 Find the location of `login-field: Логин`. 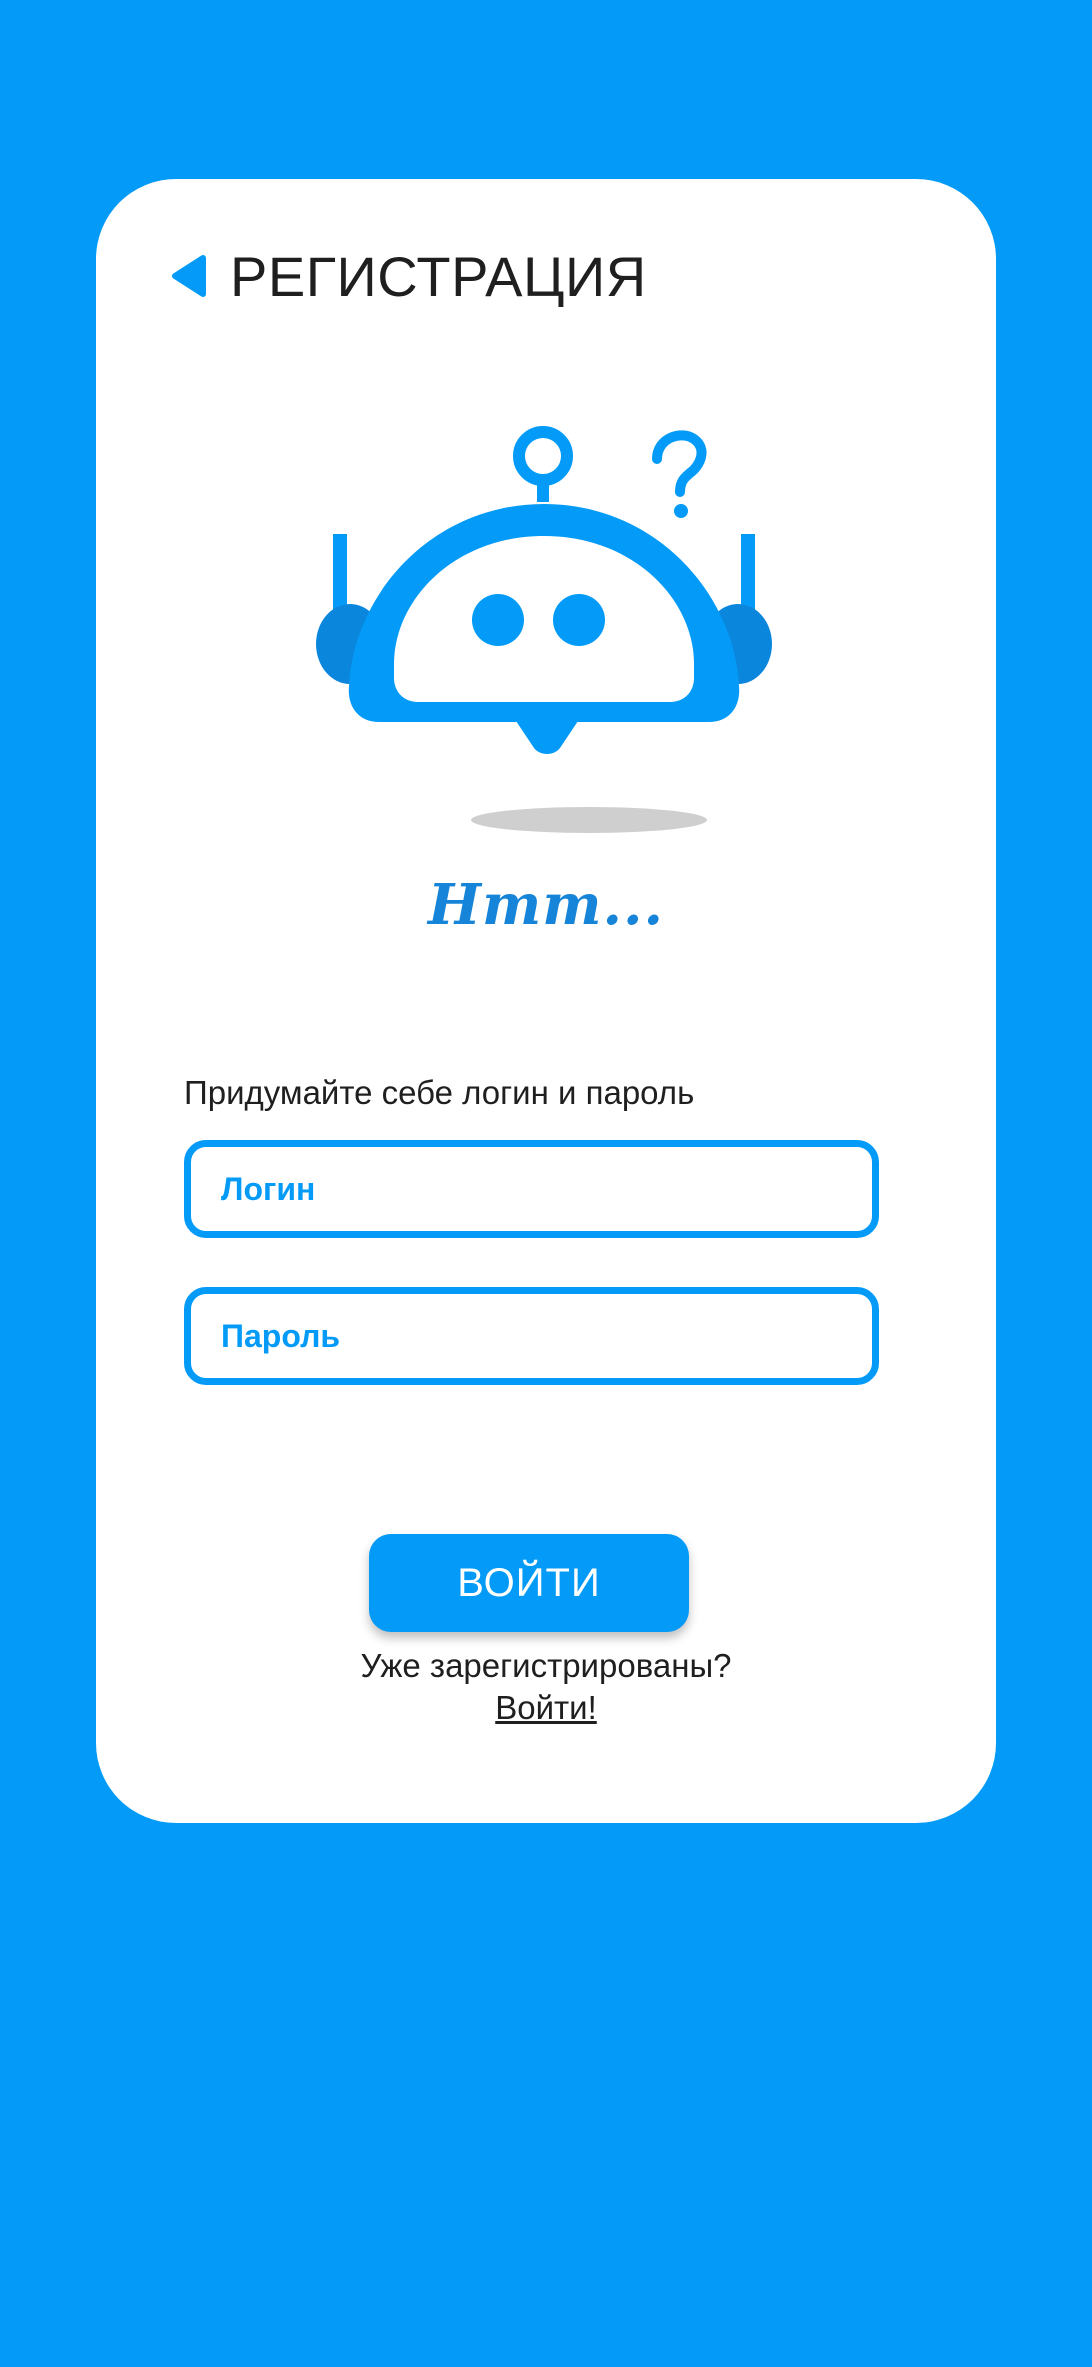

login-field: Логин is located at coordinates (531, 1189).